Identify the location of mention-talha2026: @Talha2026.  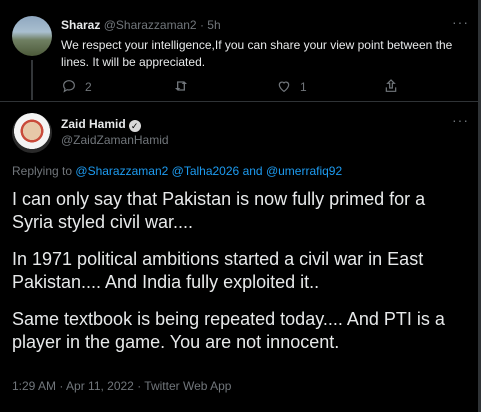
(206, 171).